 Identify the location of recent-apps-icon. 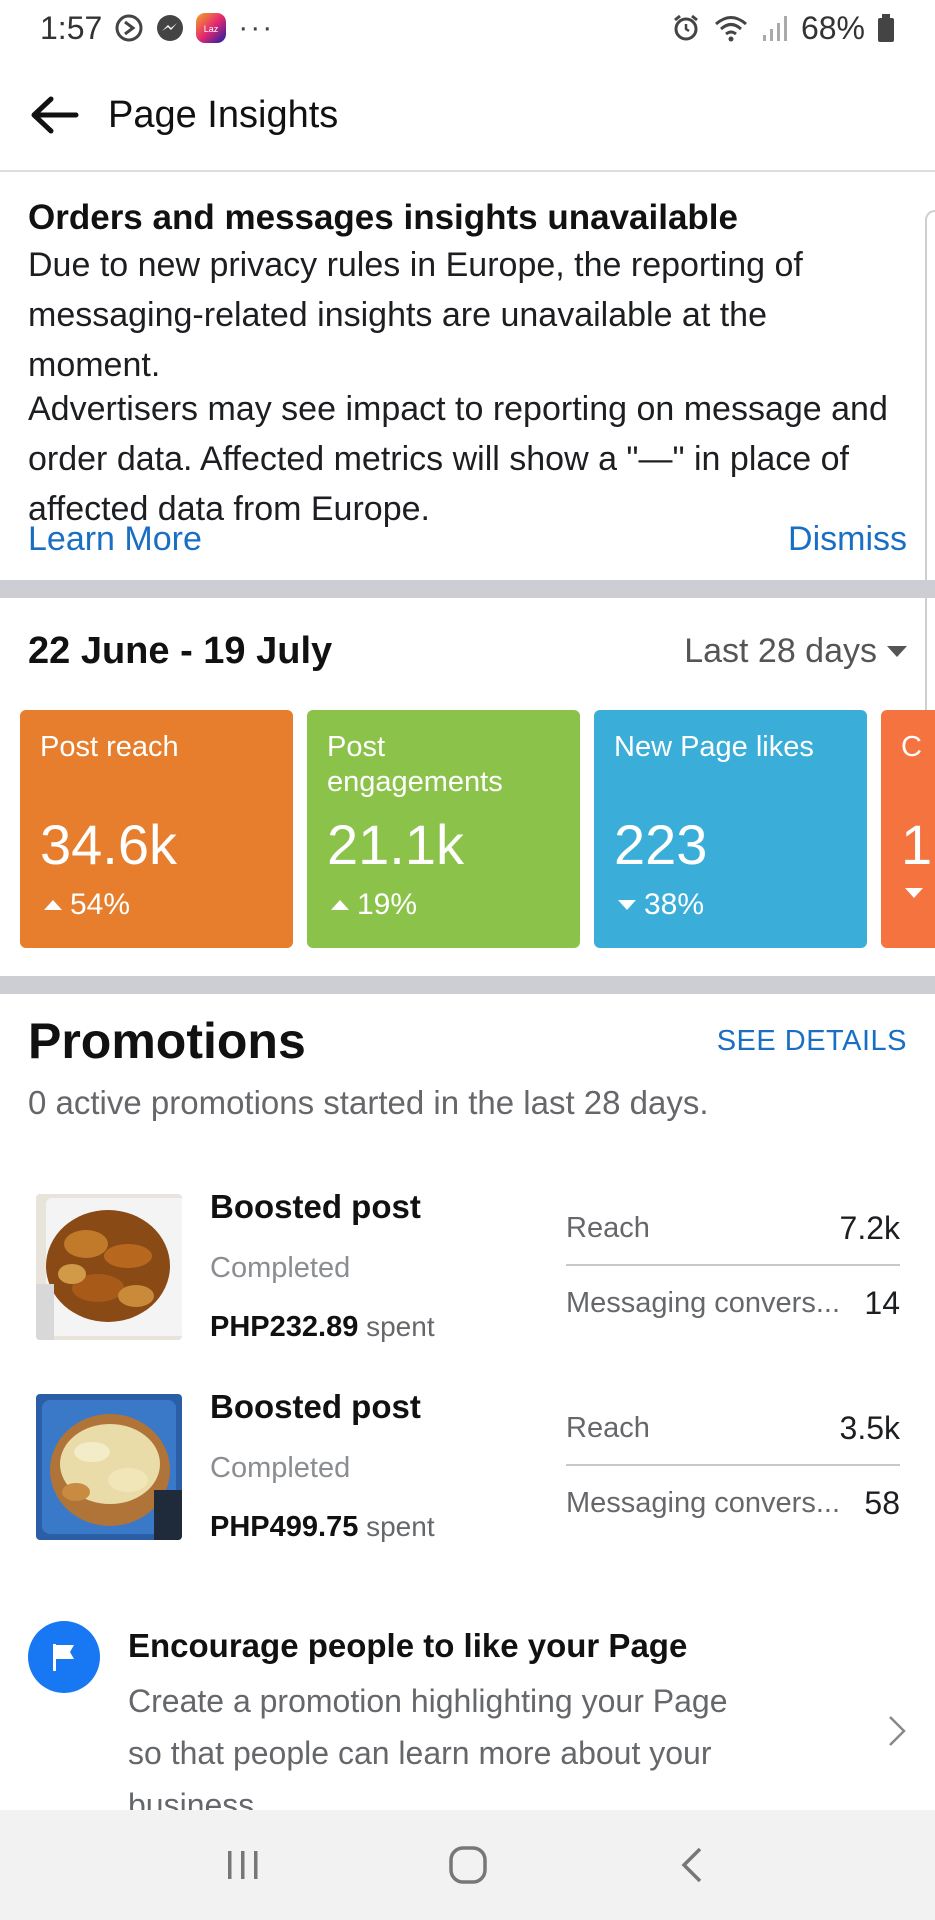
(242, 1865).